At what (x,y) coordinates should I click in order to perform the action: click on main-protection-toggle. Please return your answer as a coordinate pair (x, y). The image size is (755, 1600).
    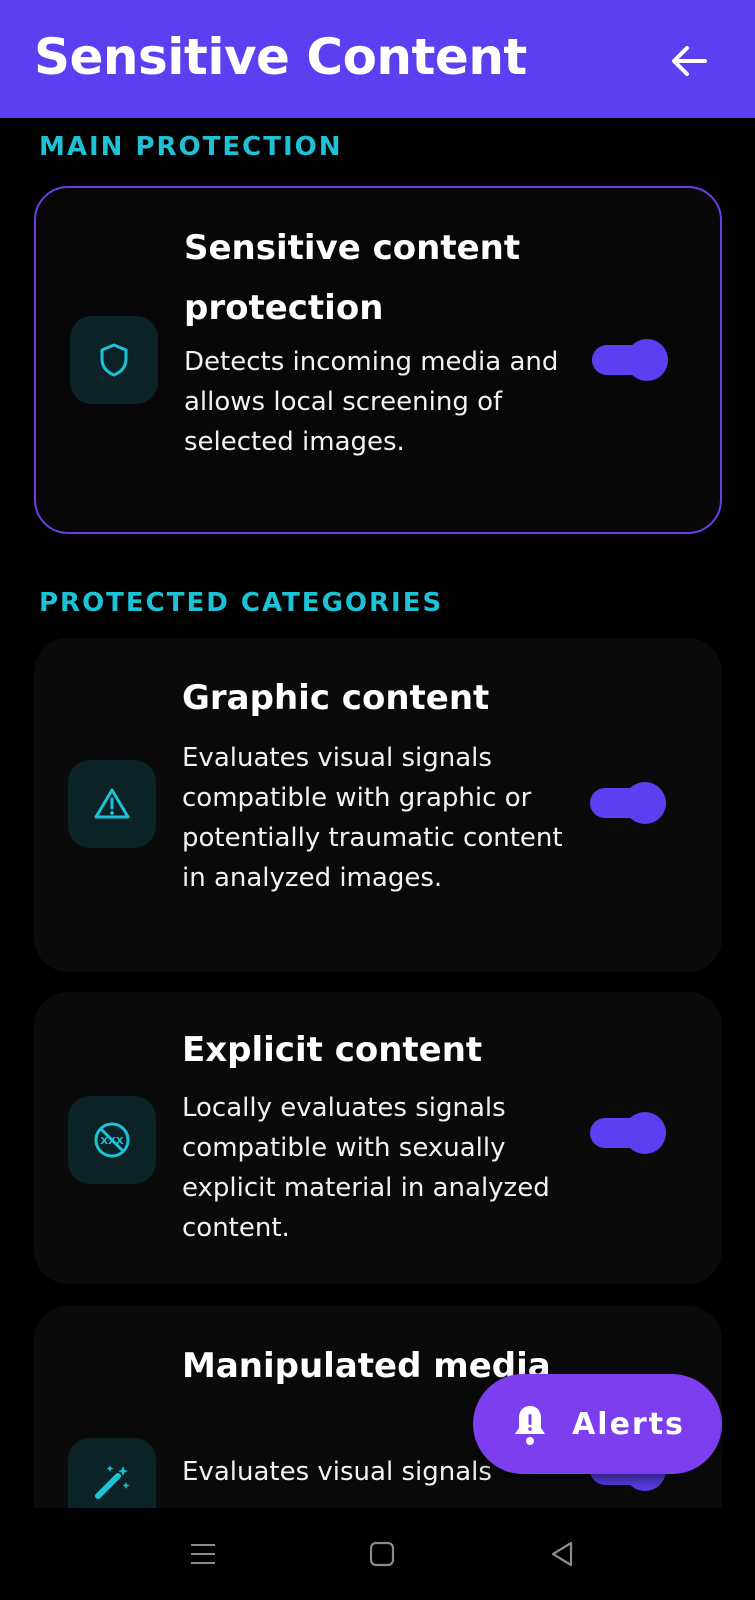
    Looking at the image, I should click on (630, 360).